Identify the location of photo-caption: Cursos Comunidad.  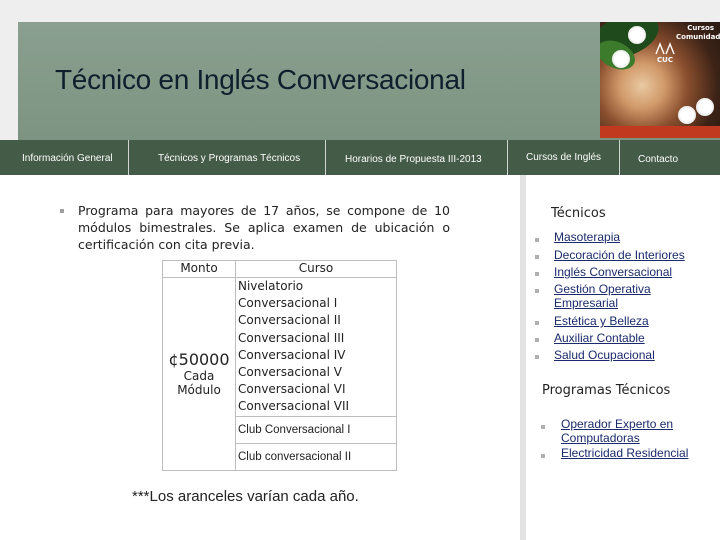
(698, 33).